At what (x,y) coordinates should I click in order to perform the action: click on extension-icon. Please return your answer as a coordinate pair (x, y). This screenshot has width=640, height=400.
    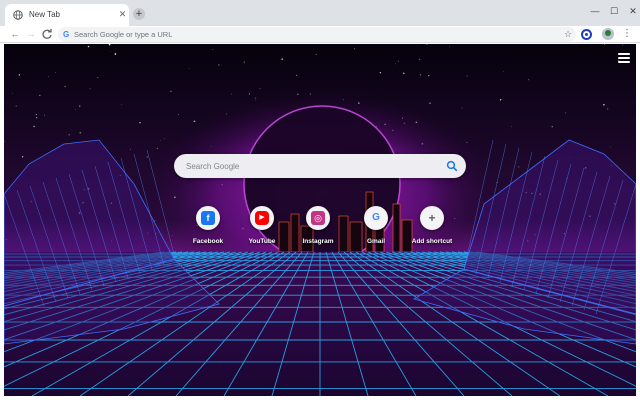
    Looking at the image, I should click on (586, 34).